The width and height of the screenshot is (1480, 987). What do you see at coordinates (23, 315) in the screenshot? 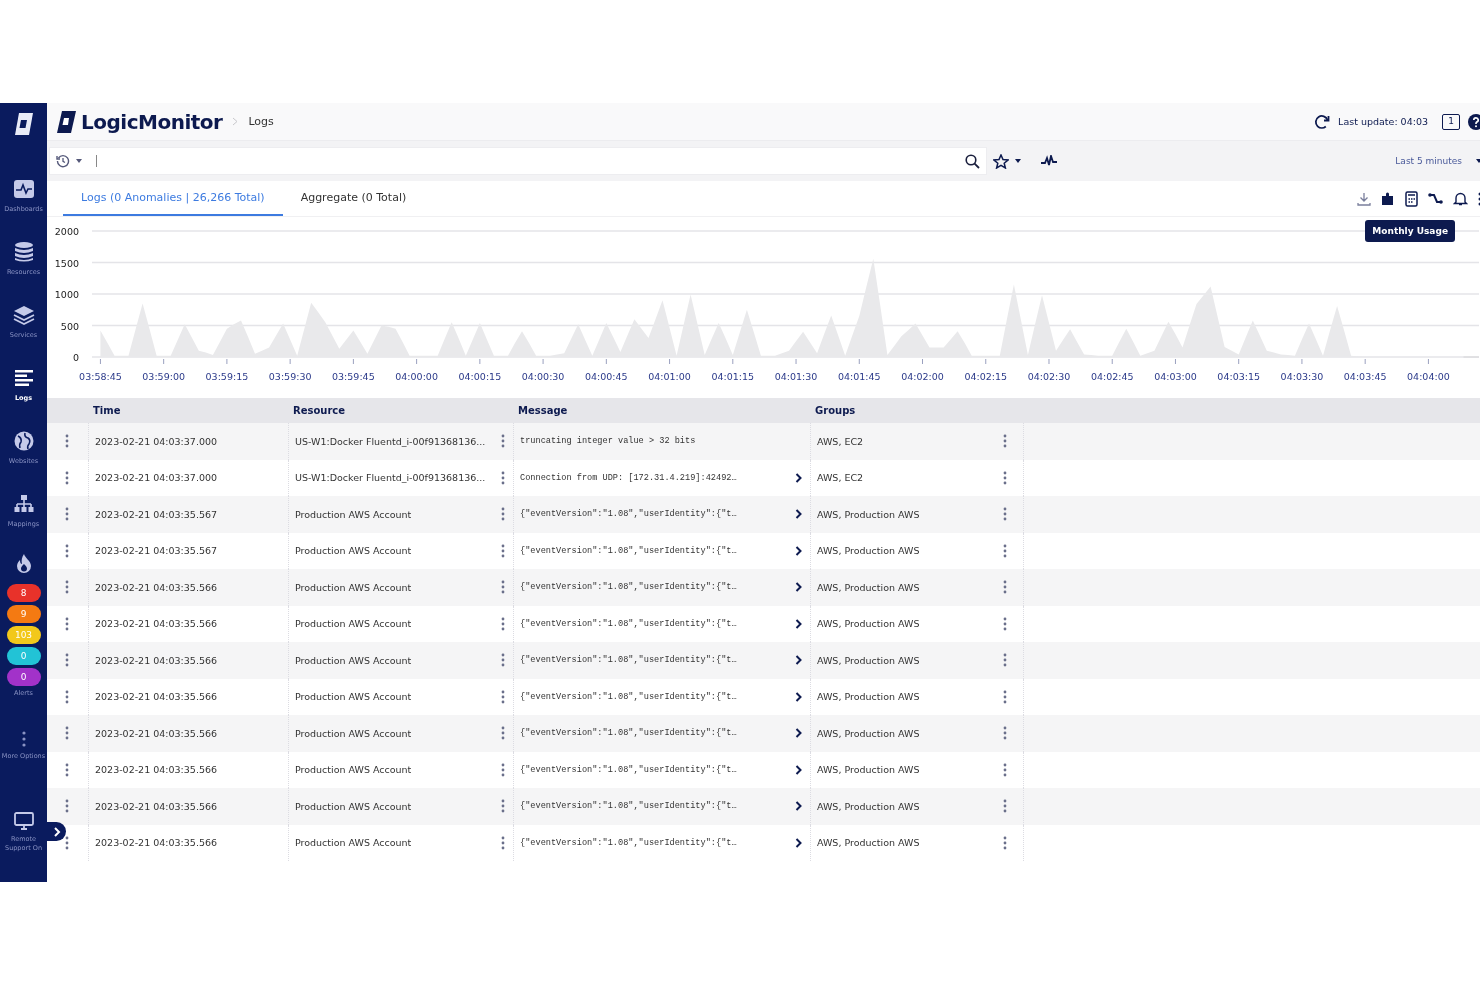
I see `layers-icon` at bounding box center [23, 315].